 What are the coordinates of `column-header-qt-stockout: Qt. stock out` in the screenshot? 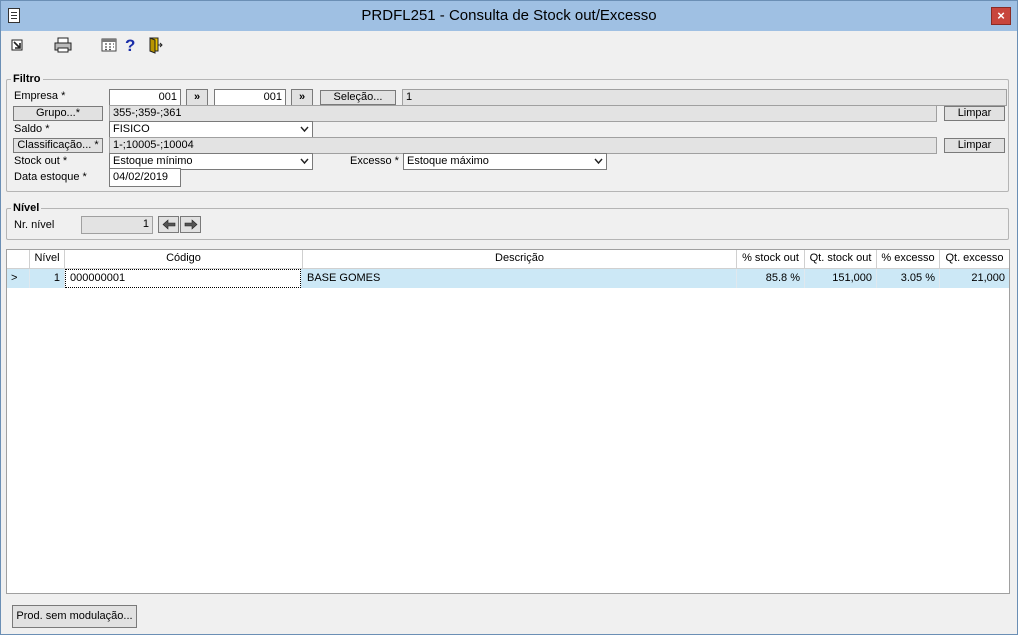 It's located at (841, 259).